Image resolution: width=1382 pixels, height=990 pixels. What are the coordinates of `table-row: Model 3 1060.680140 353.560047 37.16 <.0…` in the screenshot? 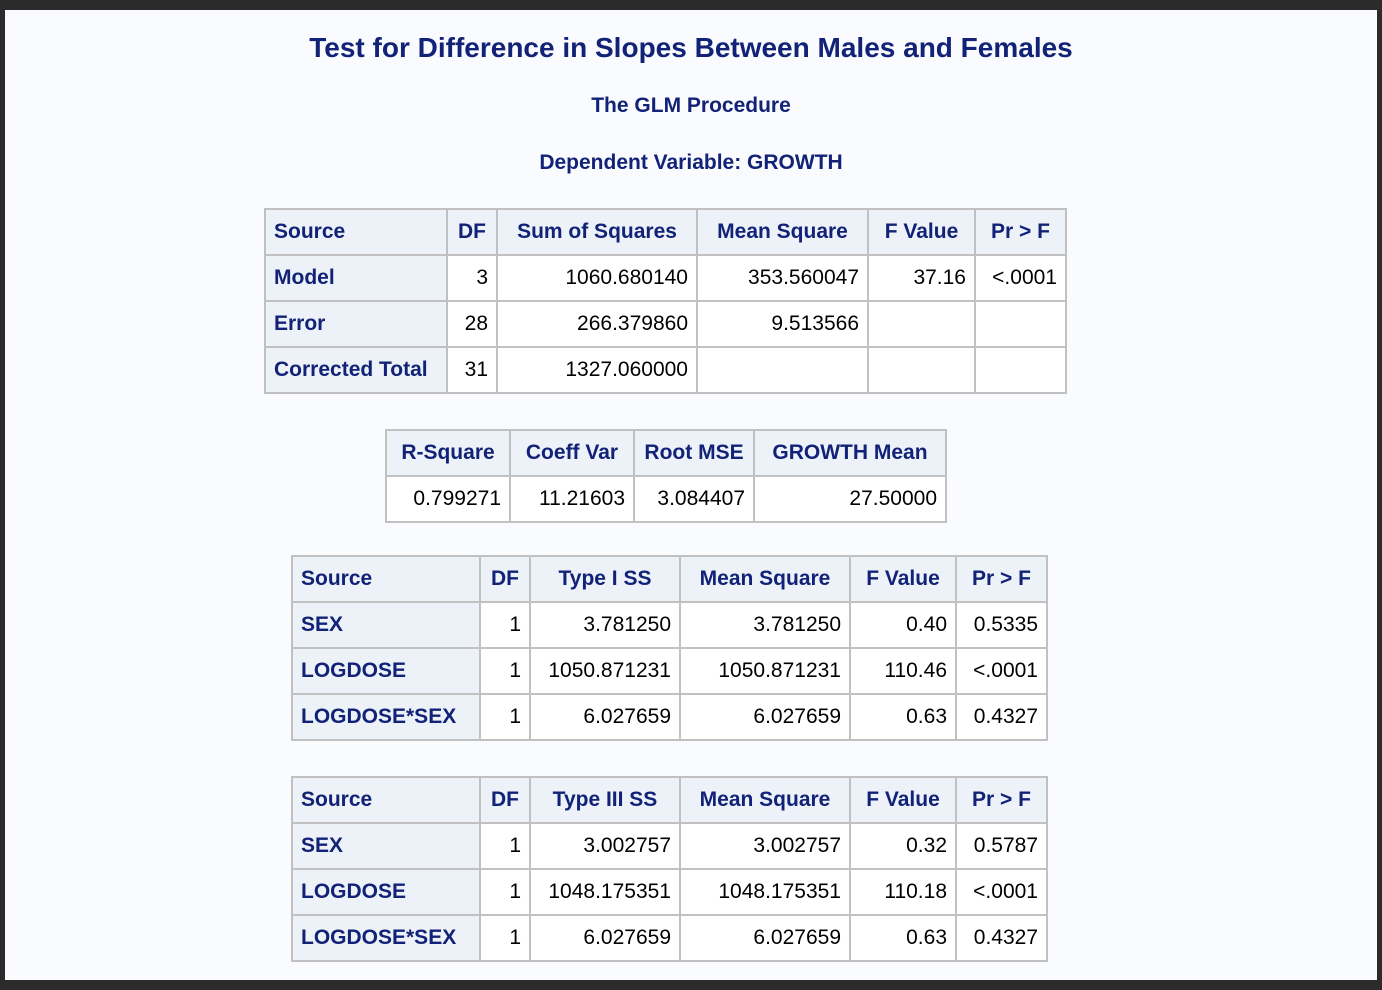 It's located at (665, 278).